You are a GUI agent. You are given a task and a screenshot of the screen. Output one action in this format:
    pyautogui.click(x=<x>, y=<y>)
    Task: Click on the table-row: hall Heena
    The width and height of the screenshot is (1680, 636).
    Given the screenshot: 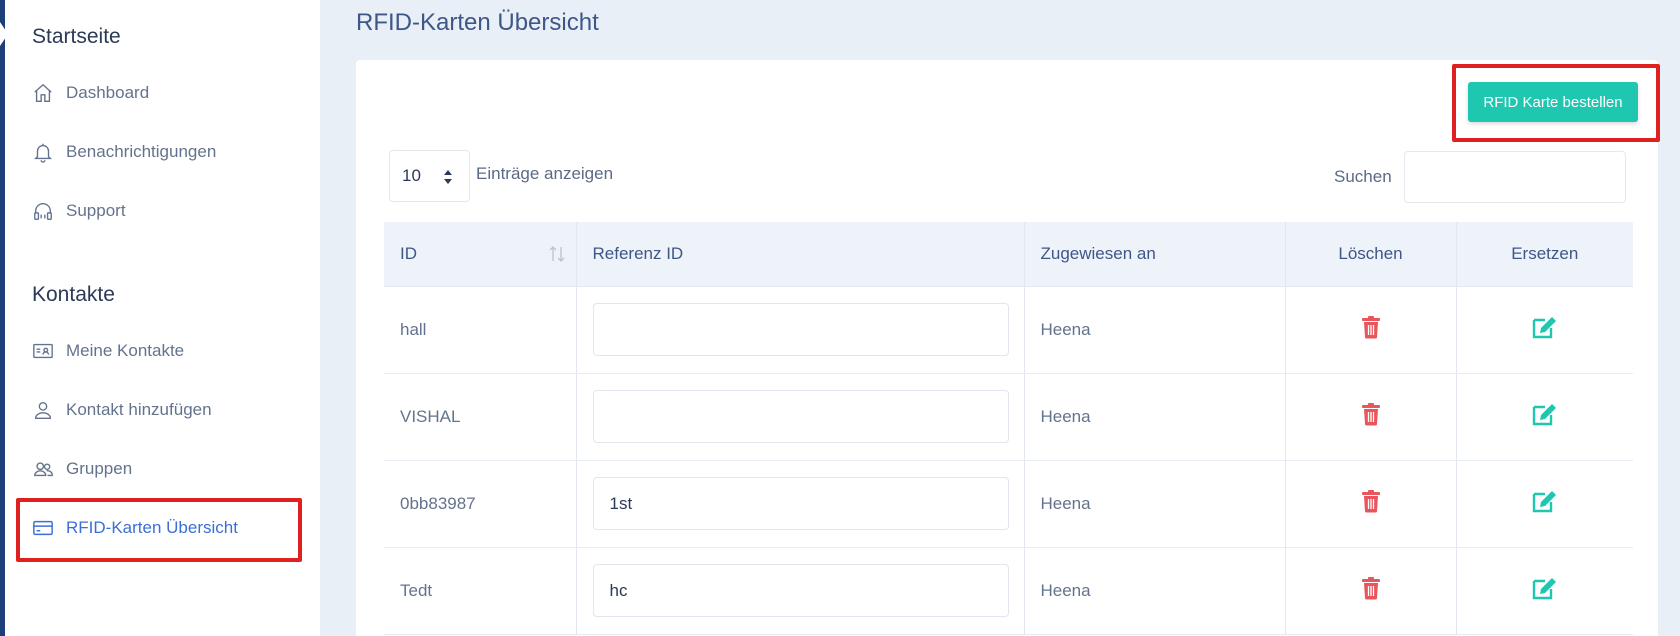 What is the action you would take?
    pyautogui.click(x=1008, y=330)
    